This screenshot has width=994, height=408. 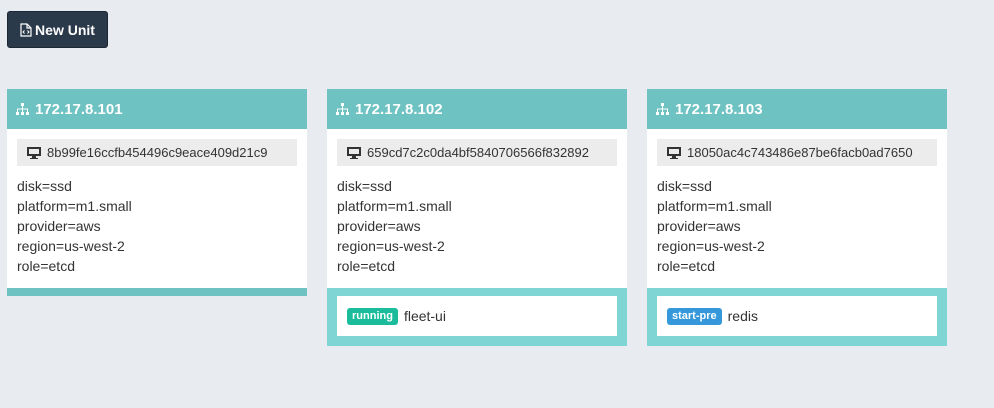 I want to click on unit-item: start-pre redis, so click(x=797, y=316).